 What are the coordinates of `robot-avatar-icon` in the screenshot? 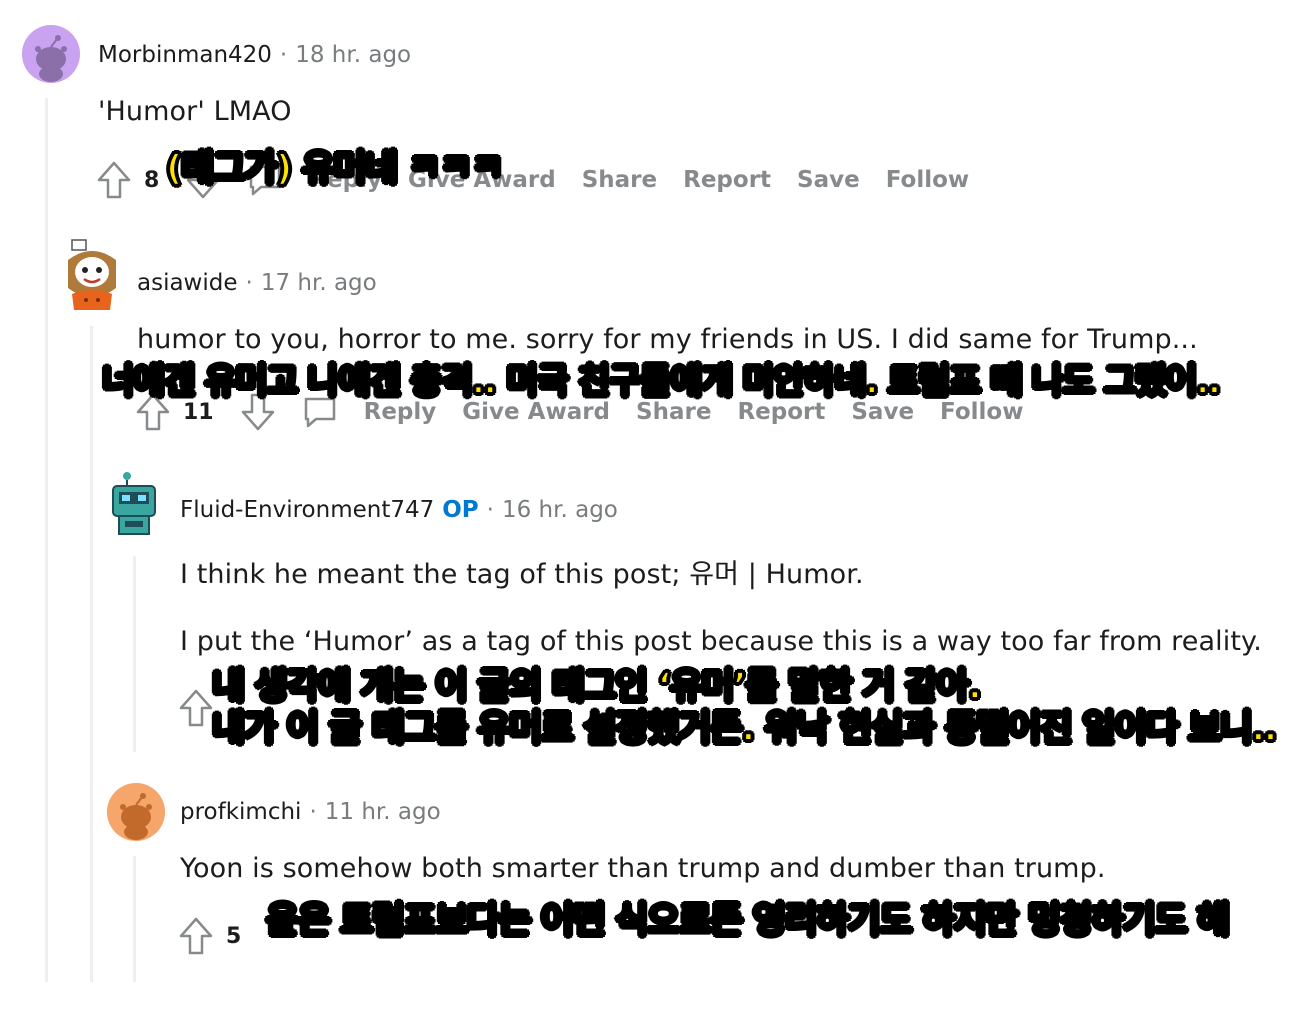 It's located at (134, 504).